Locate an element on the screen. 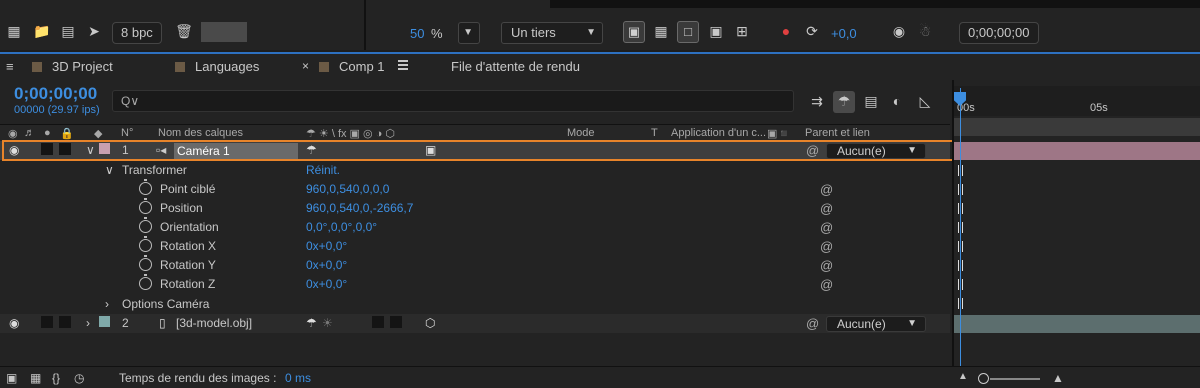 The height and width of the screenshot is (388, 1200). playhead-line is located at coordinates (960, 238).